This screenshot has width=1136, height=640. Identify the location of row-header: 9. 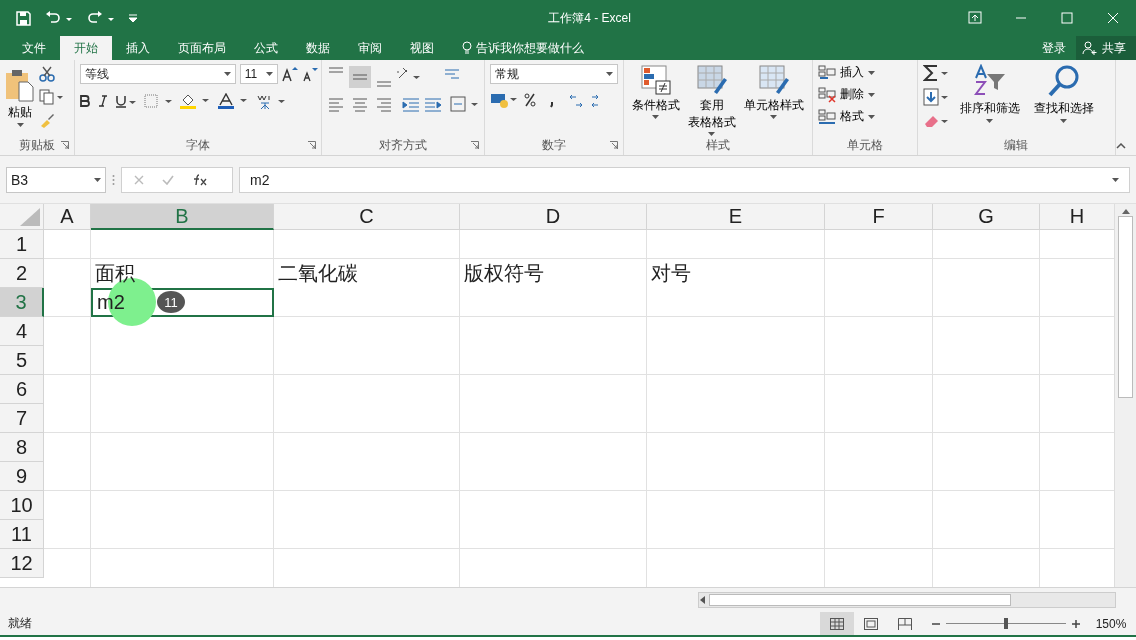
(22, 476).